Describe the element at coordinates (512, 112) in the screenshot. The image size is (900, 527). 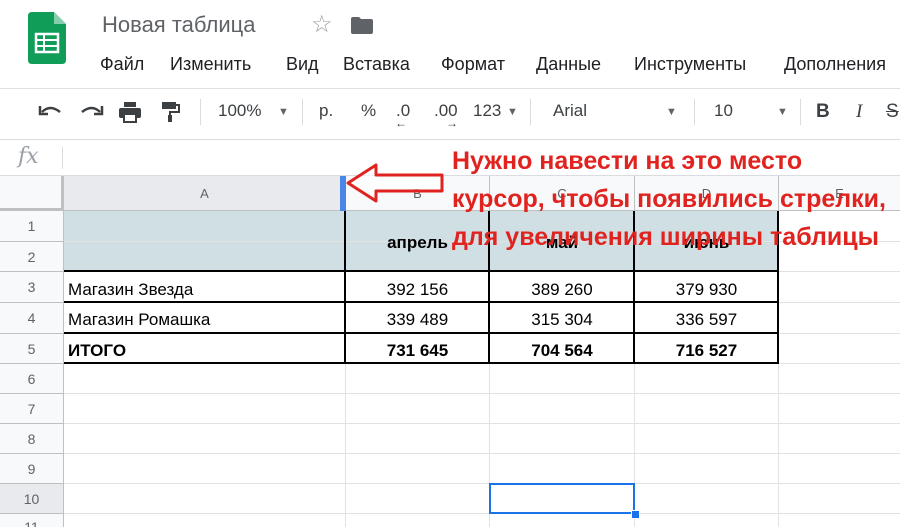
I see `number-format-dropdown-icon: ▼` at that location.